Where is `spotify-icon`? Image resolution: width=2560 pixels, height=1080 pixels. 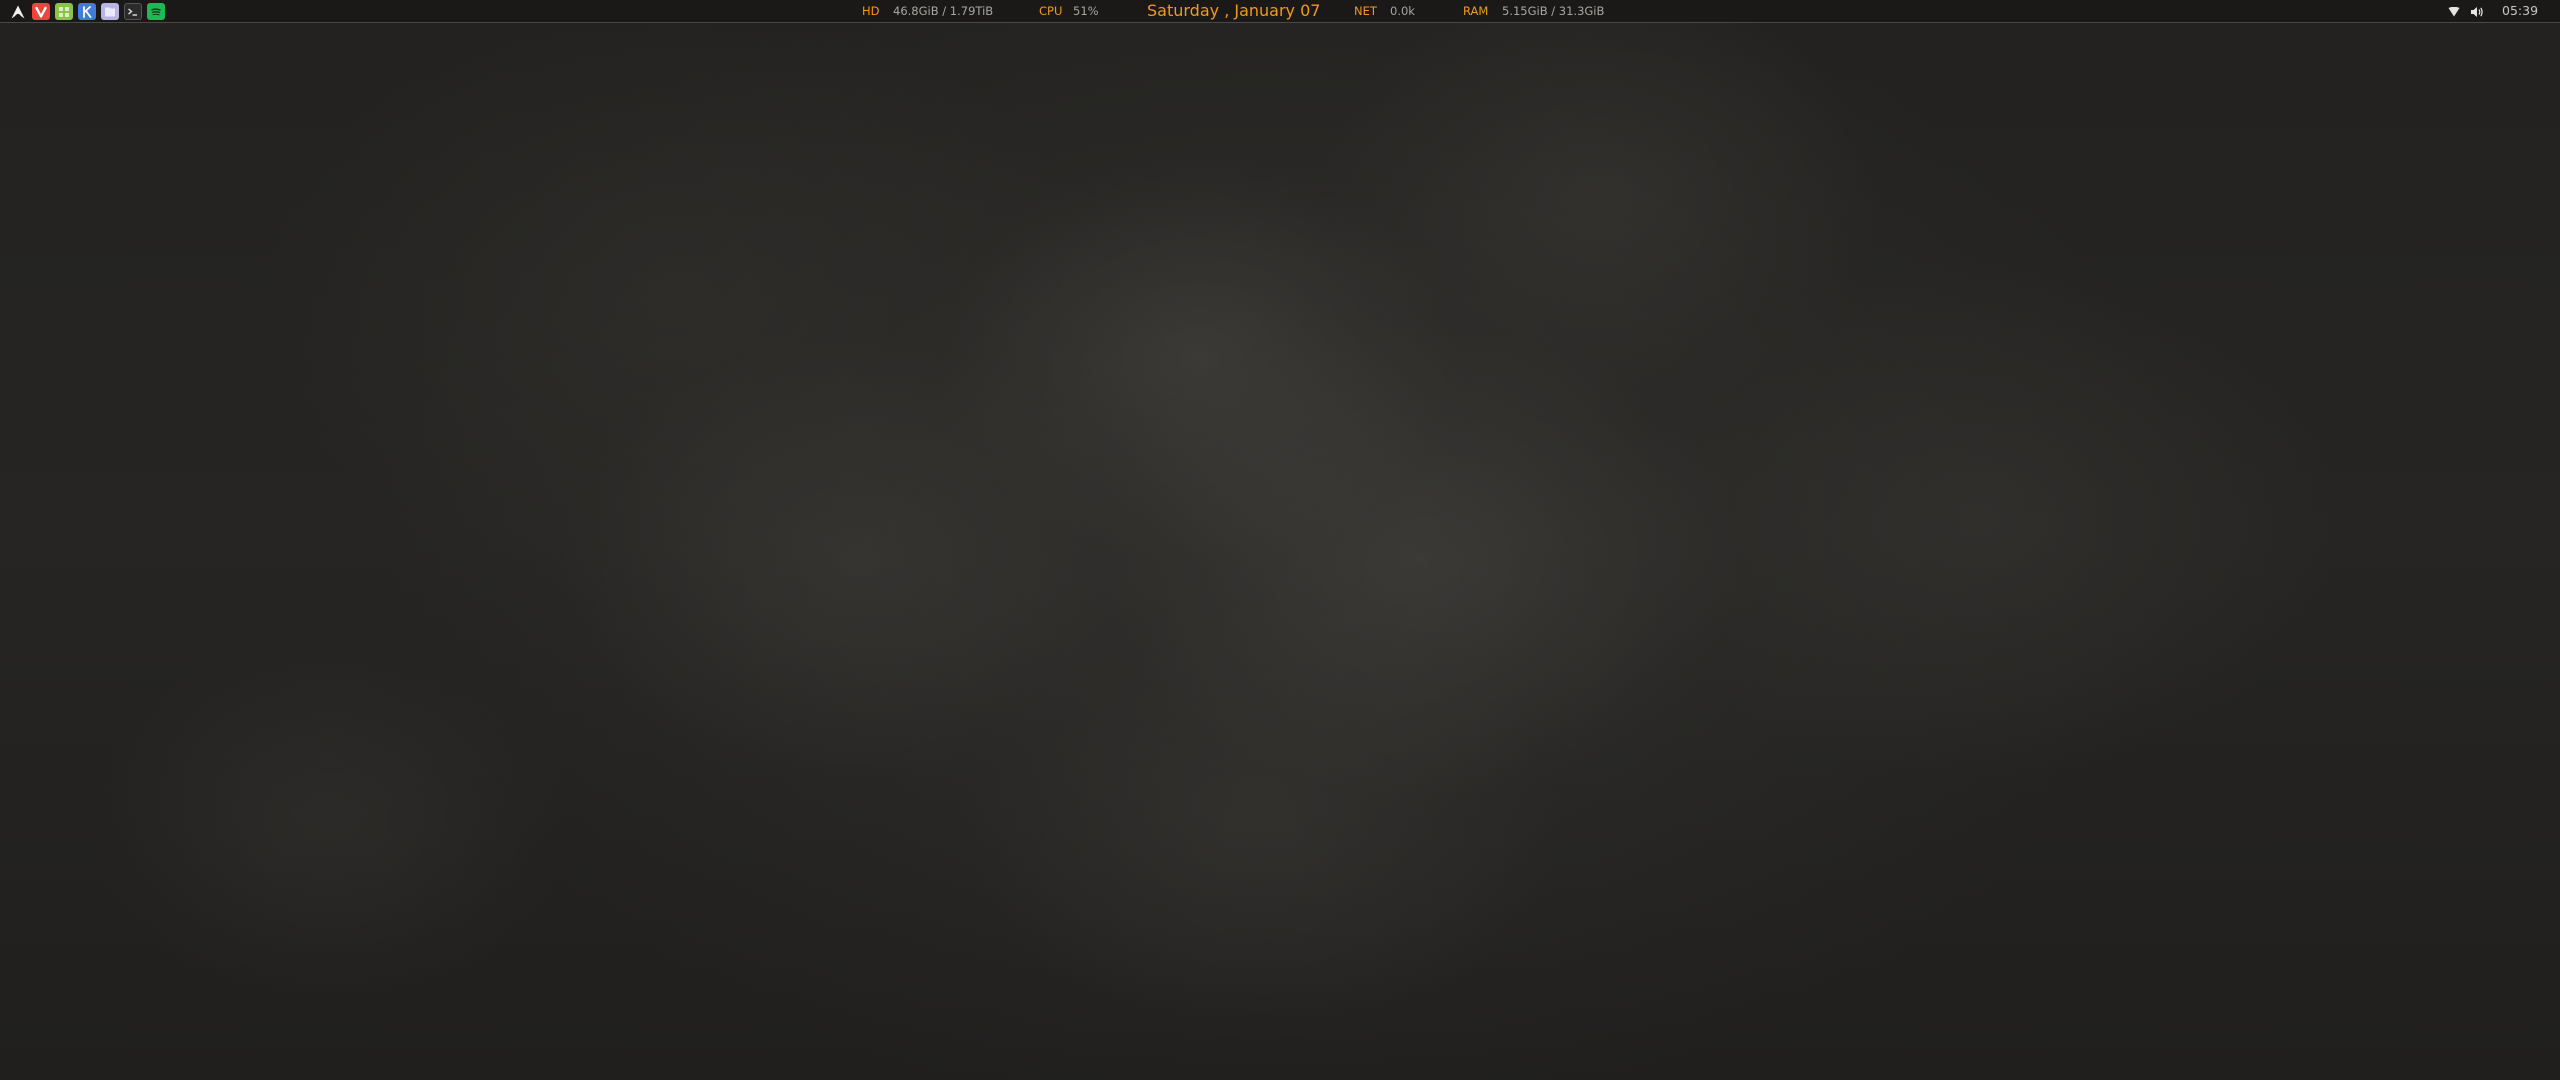
spotify-icon is located at coordinates (156, 11).